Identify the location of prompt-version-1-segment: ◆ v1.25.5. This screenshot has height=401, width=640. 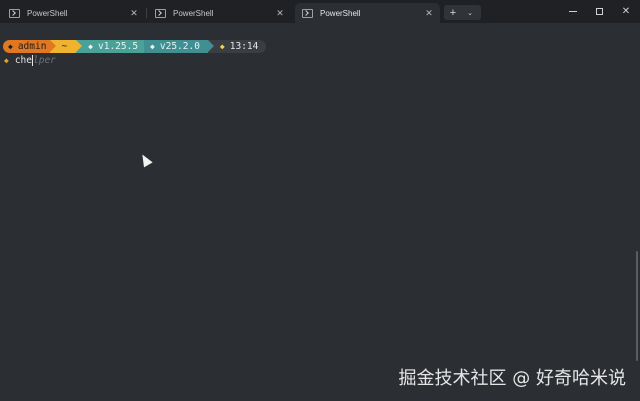
(110, 46).